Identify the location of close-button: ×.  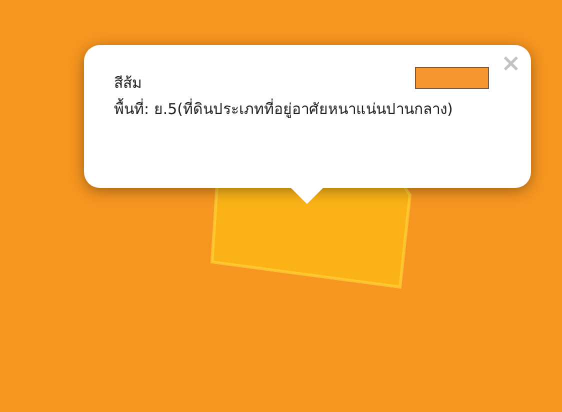
(510, 63).